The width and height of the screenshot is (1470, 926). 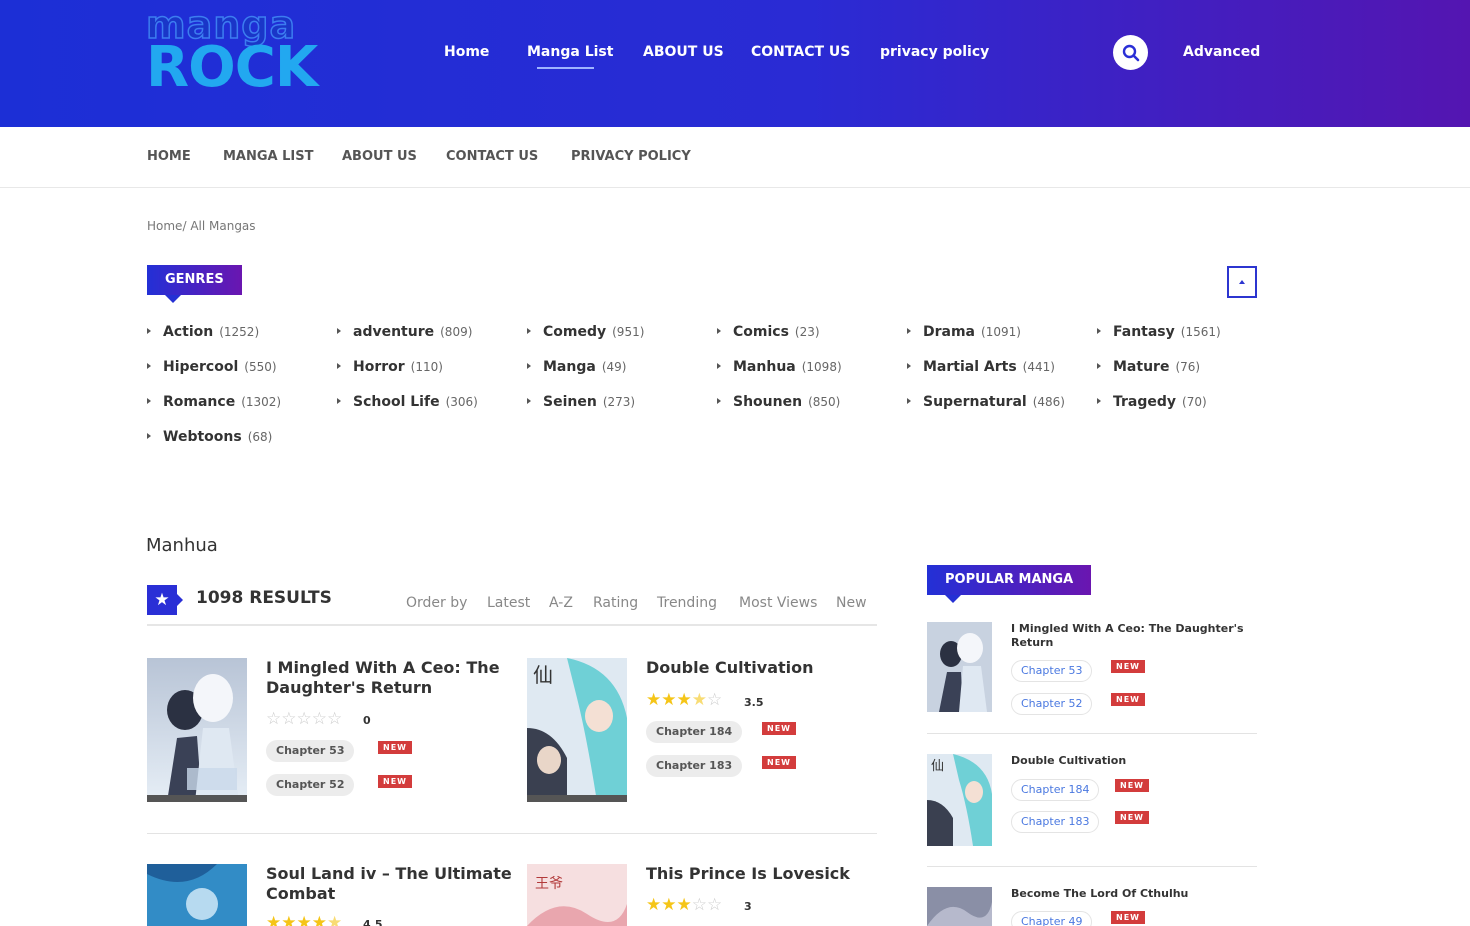 I want to click on nav-privacy-policy: privacy policy, so click(x=934, y=52).